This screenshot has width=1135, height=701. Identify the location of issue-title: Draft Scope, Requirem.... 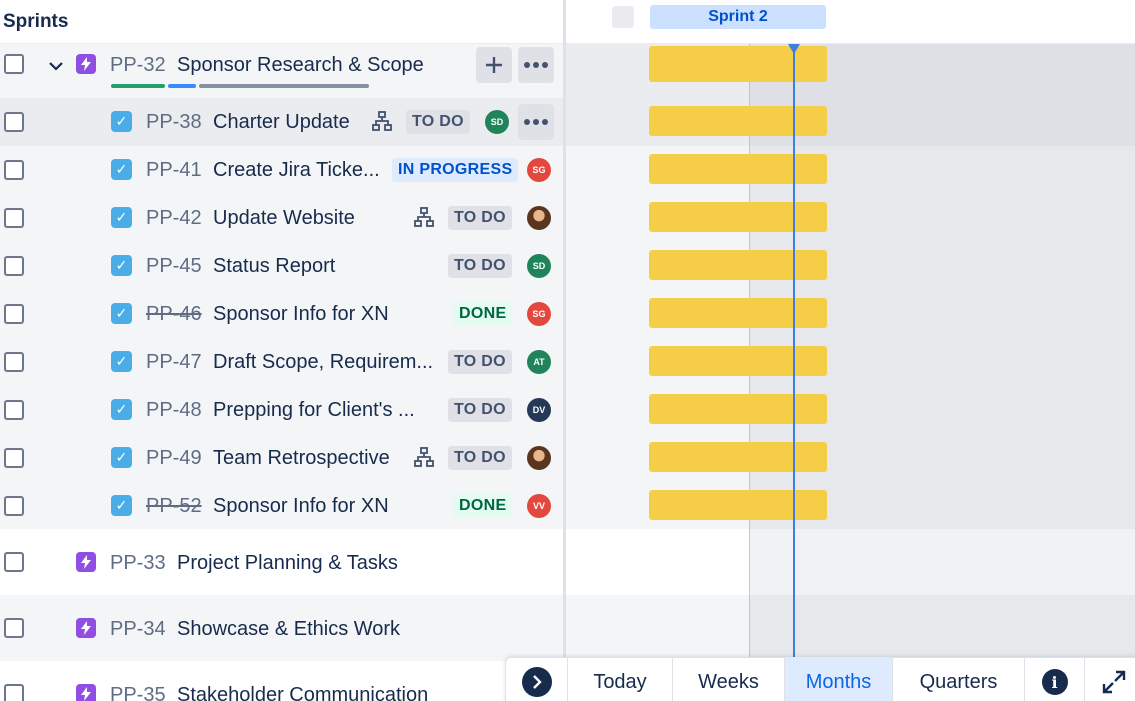
(326, 362).